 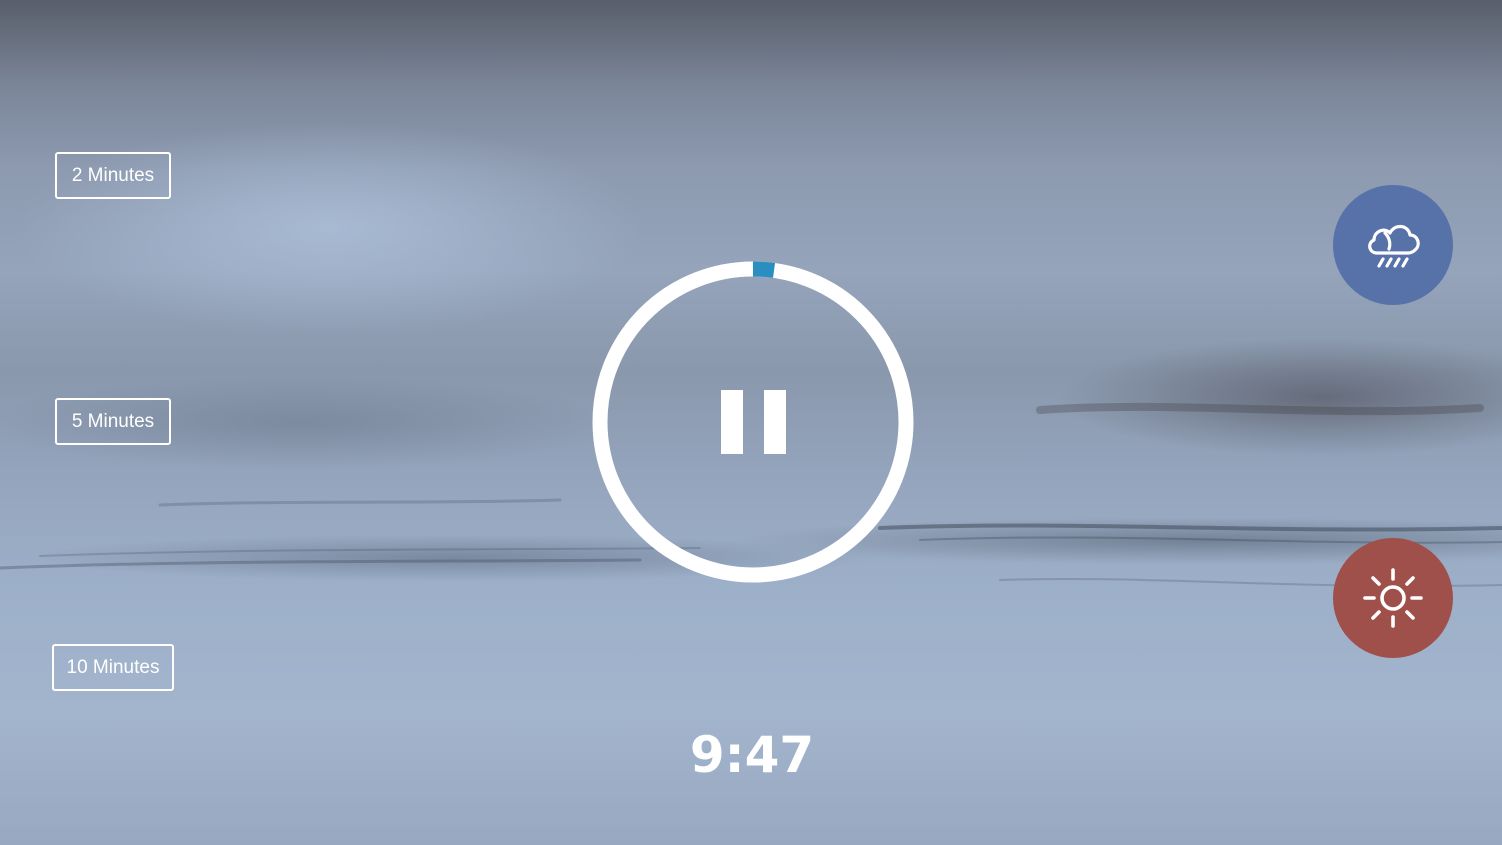 I want to click on rain-sound-button, so click(x=1393, y=245).